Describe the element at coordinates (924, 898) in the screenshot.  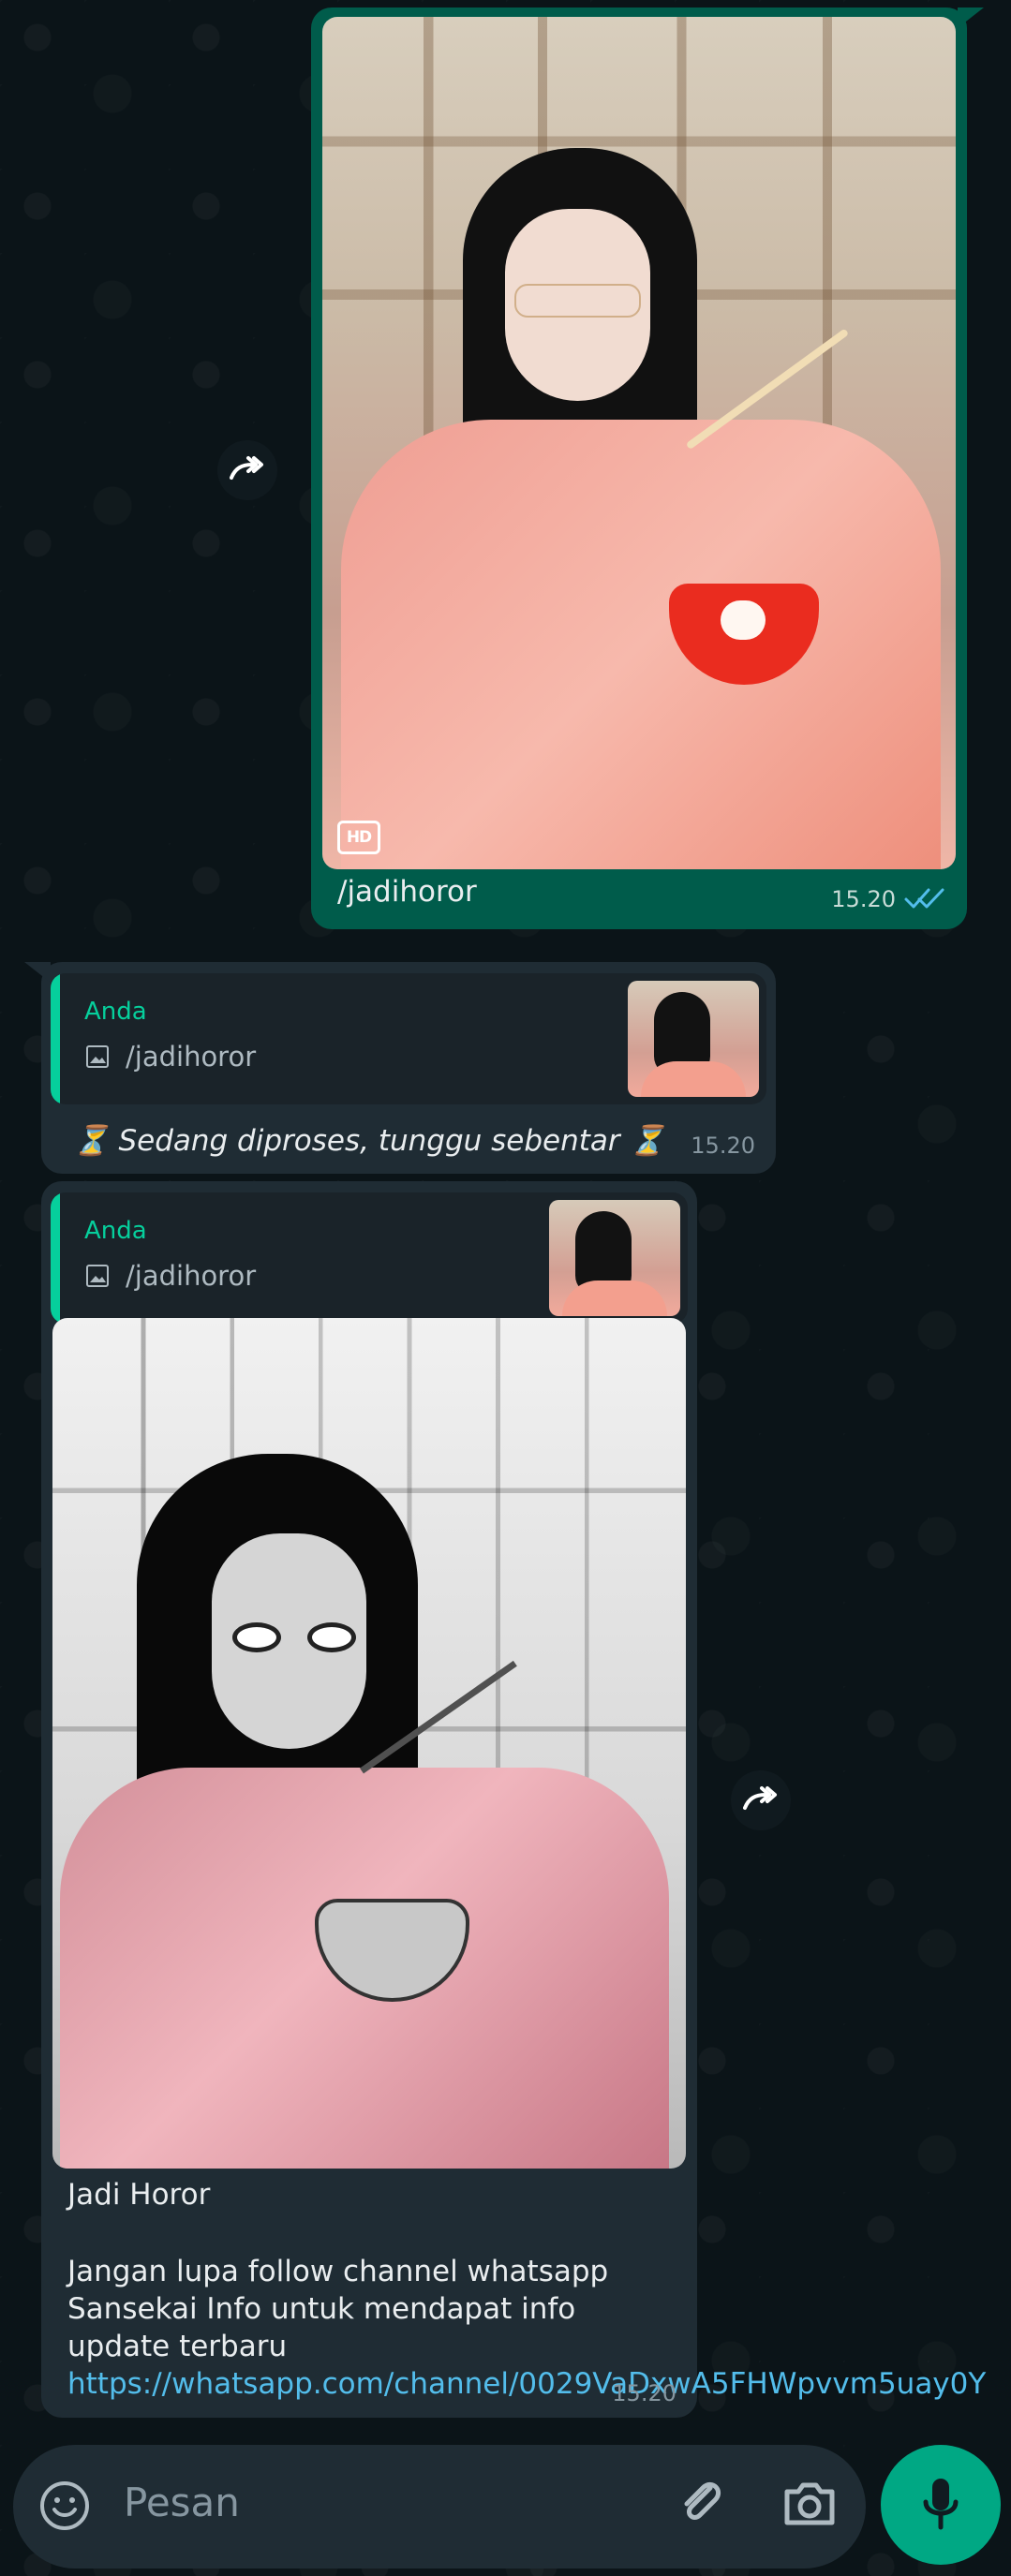
I see `double-check-icon` at that location.